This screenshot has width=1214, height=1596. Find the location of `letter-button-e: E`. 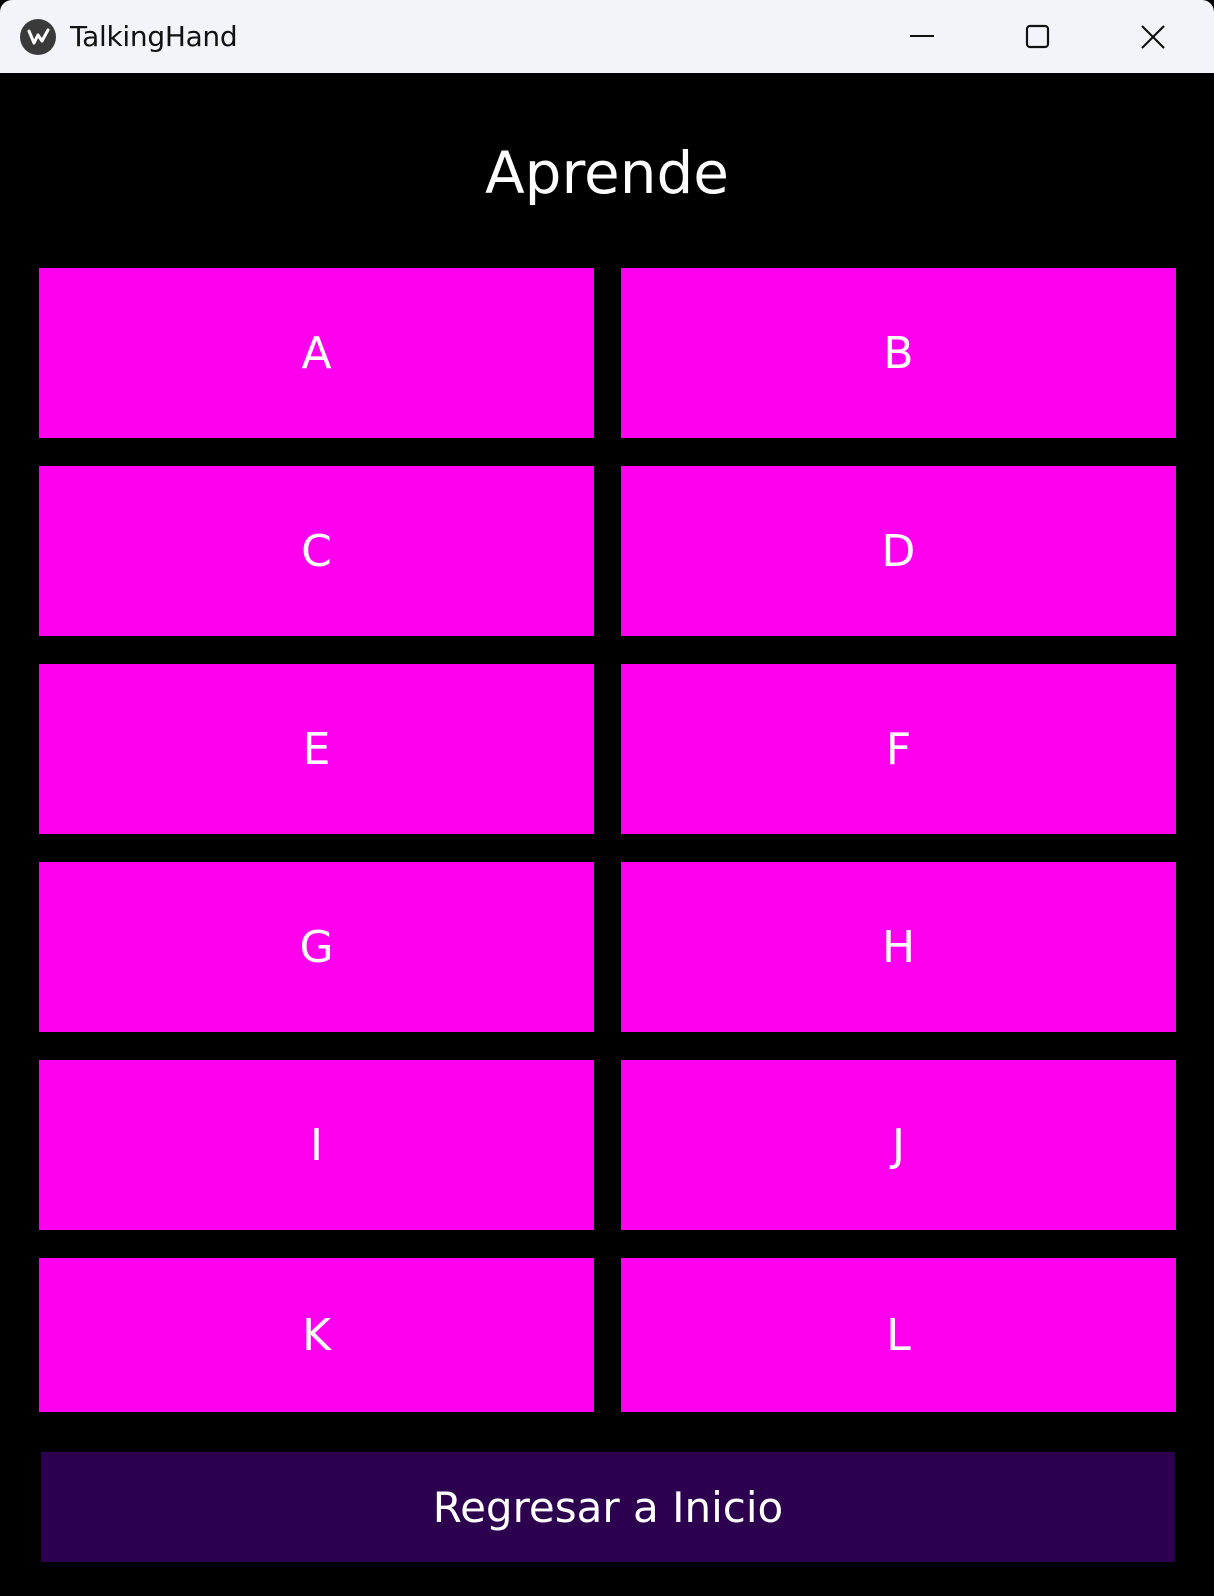

letter-button-e: E is located at coordinates (316, 749).